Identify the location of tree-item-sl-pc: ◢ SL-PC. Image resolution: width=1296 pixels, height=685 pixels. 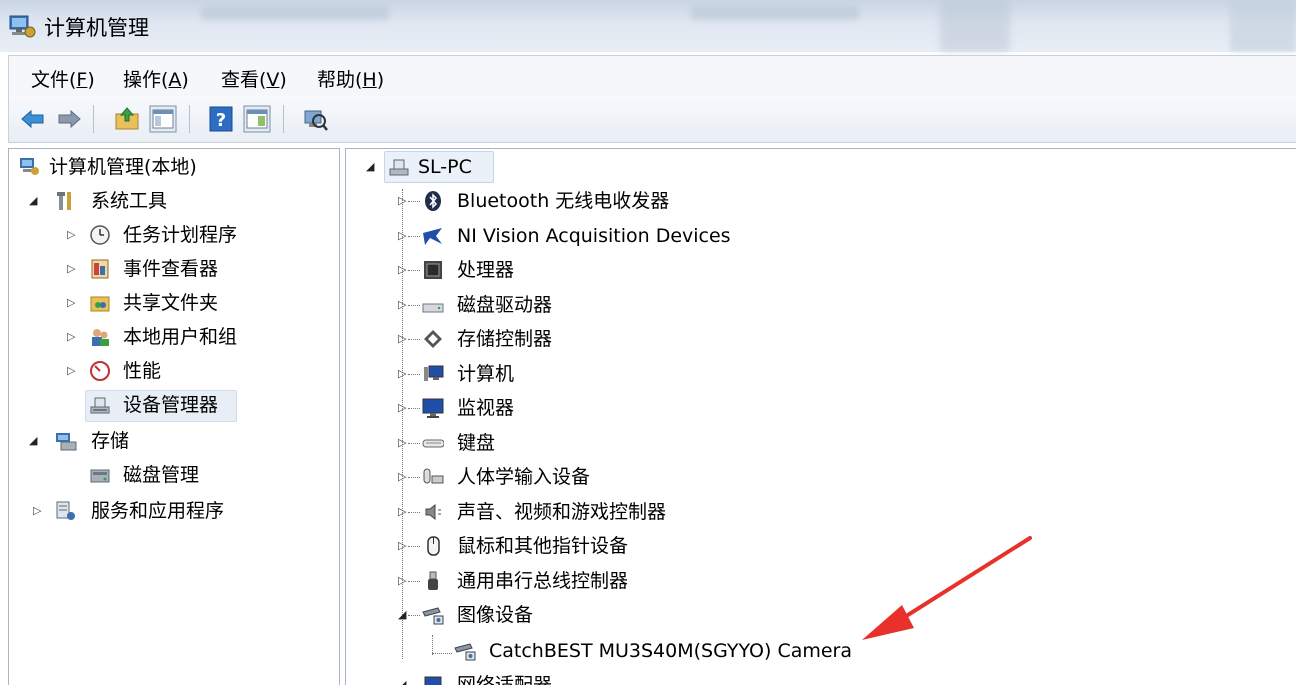
(496, 167).